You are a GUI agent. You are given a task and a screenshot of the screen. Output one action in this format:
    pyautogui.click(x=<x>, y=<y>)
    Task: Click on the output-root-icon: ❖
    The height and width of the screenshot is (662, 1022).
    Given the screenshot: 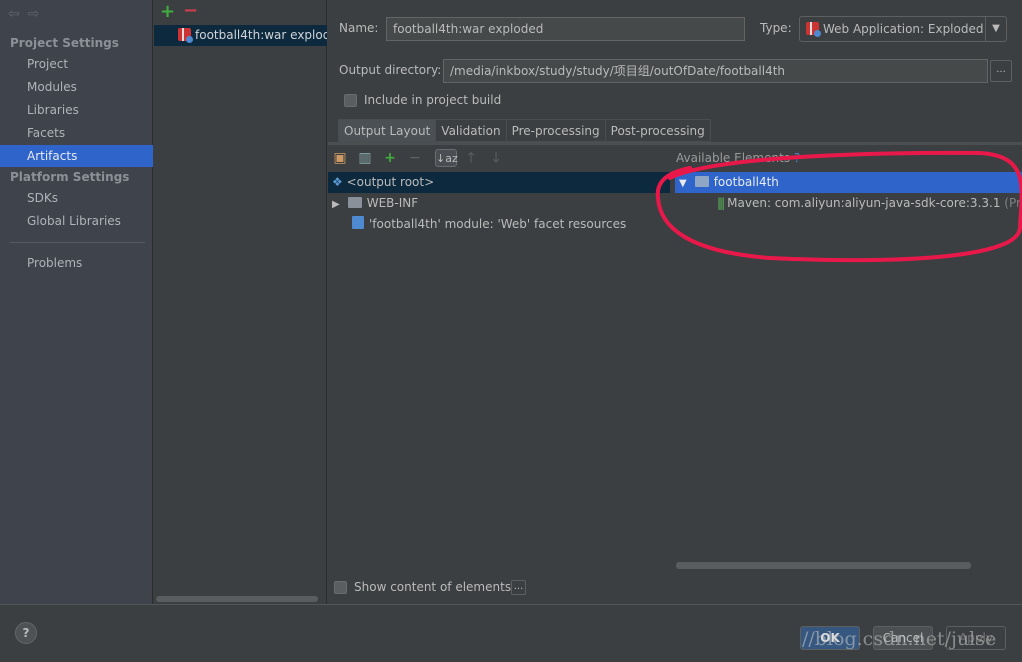 What is the action you would take?
    pyautogui.click(x=339, y=182)
    